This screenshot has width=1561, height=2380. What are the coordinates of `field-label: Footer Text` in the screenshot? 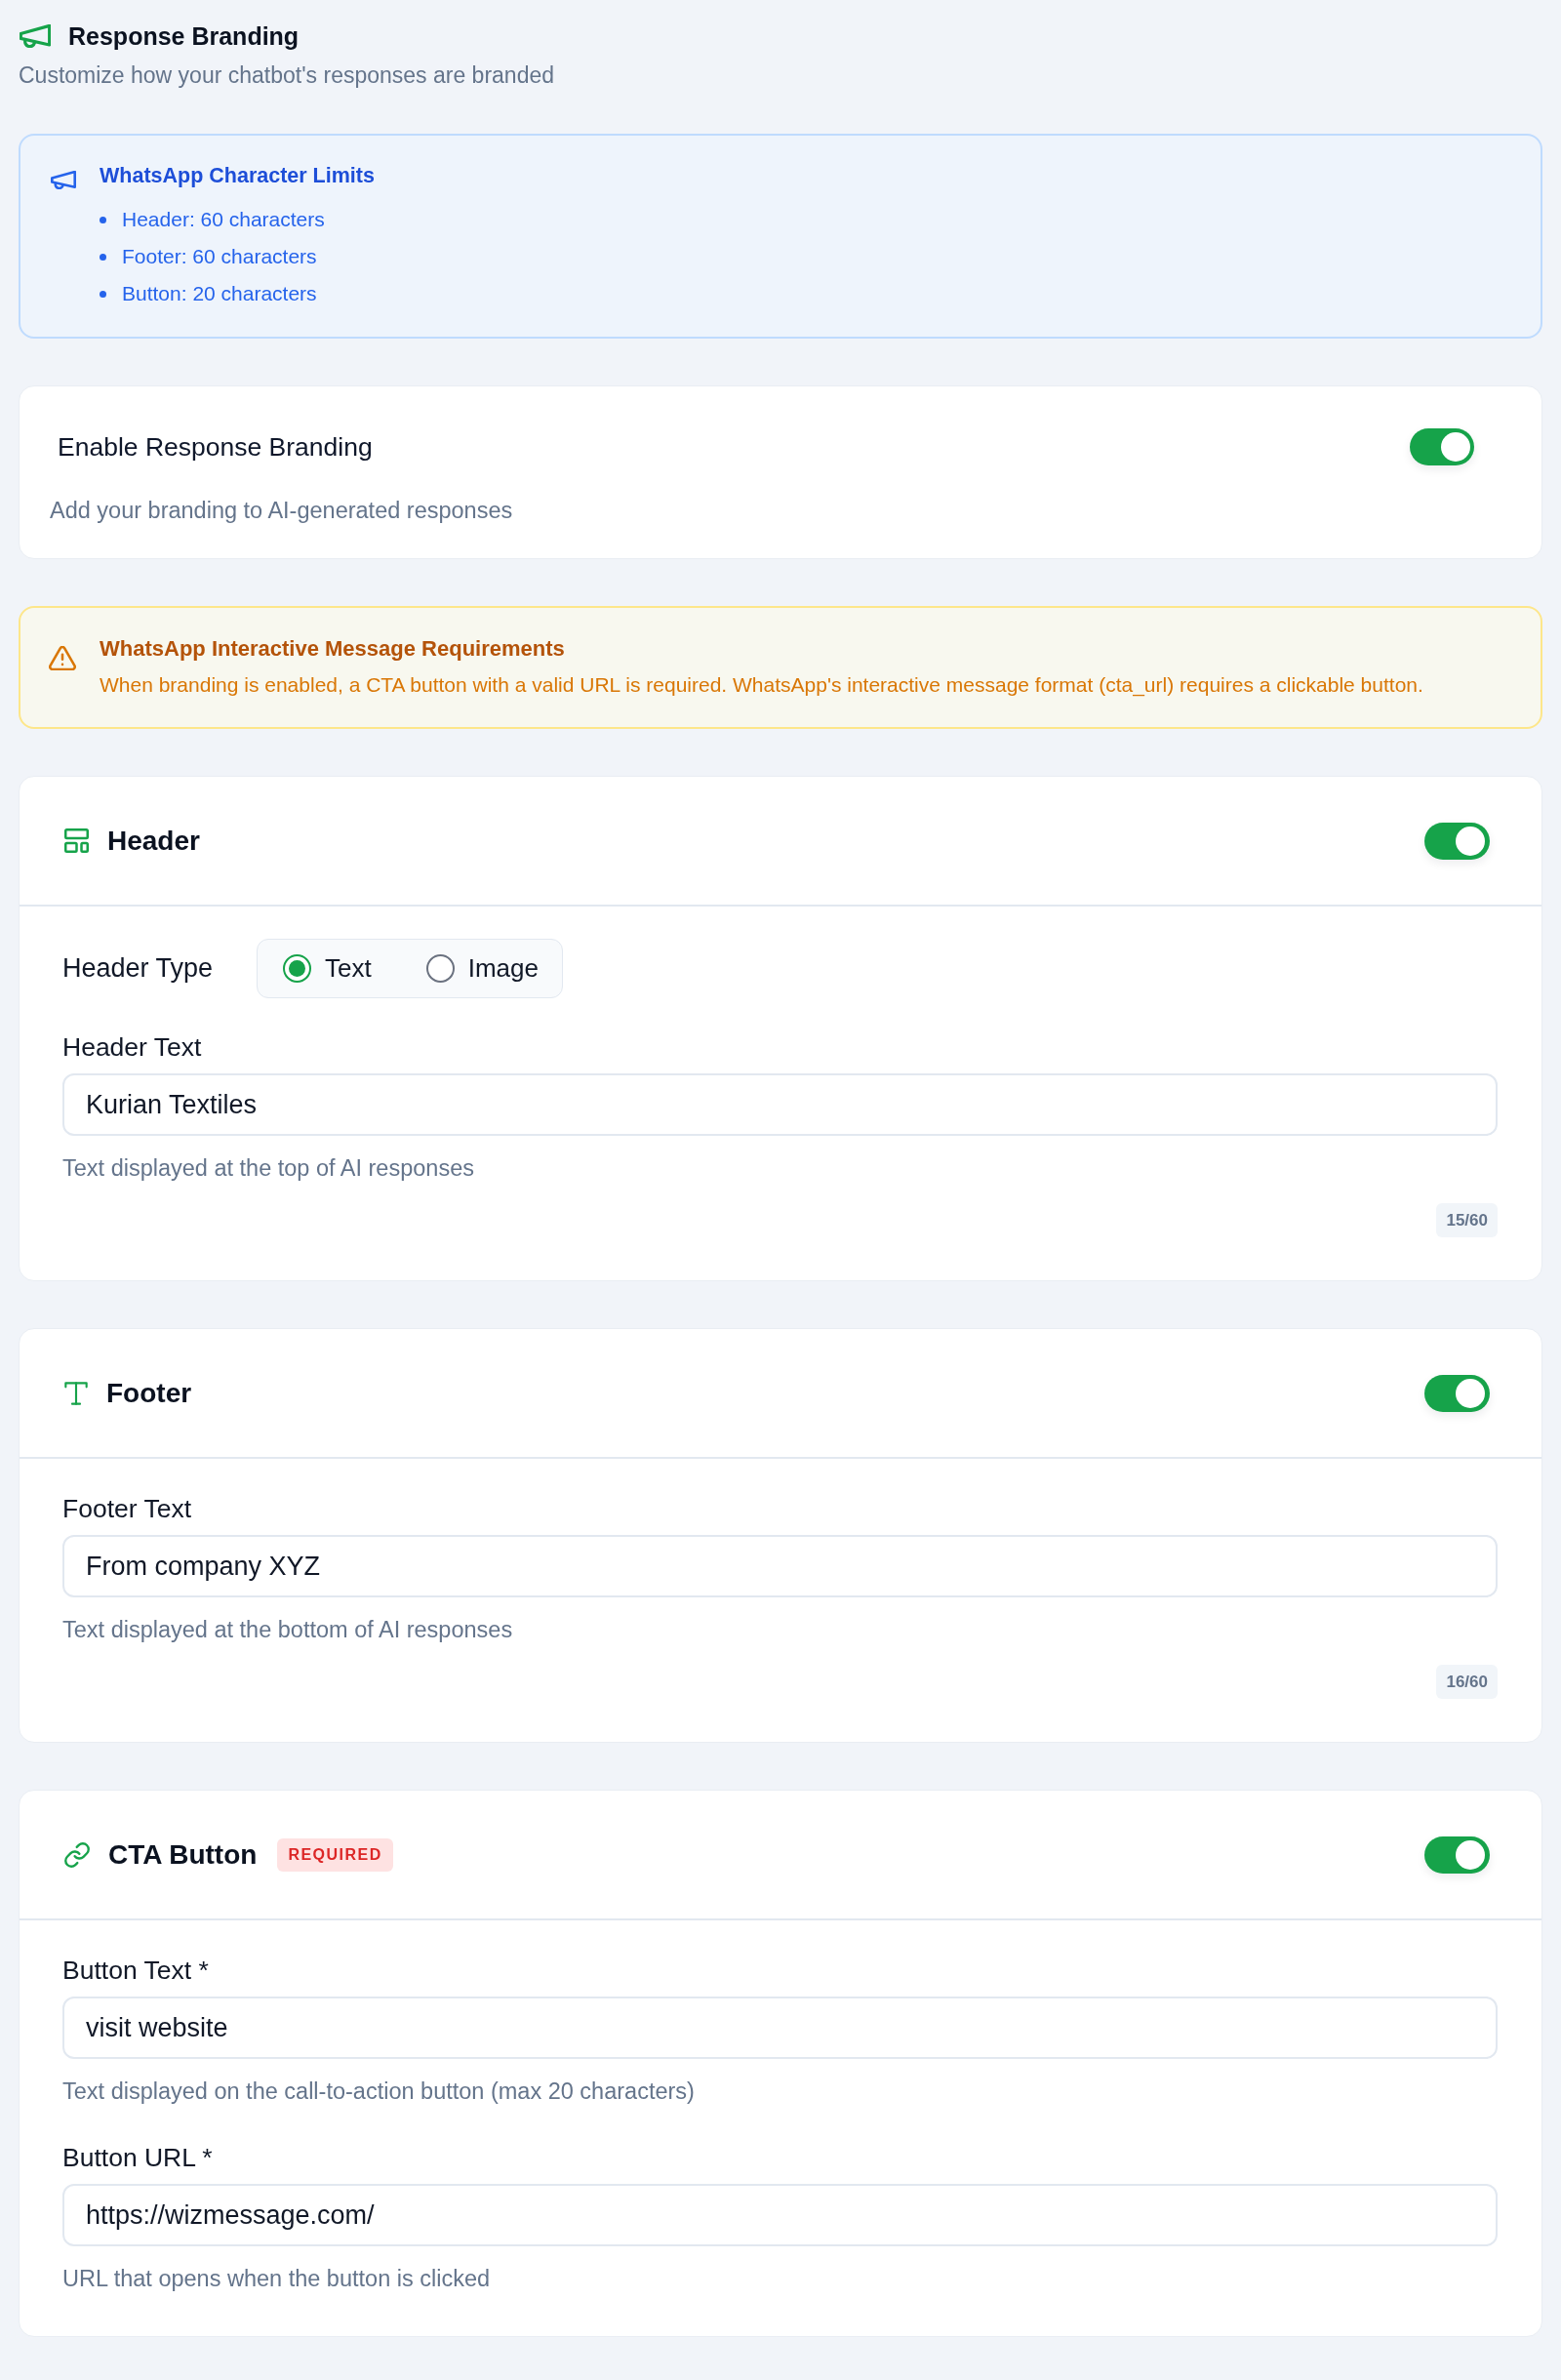 It's located at (127, 1509).